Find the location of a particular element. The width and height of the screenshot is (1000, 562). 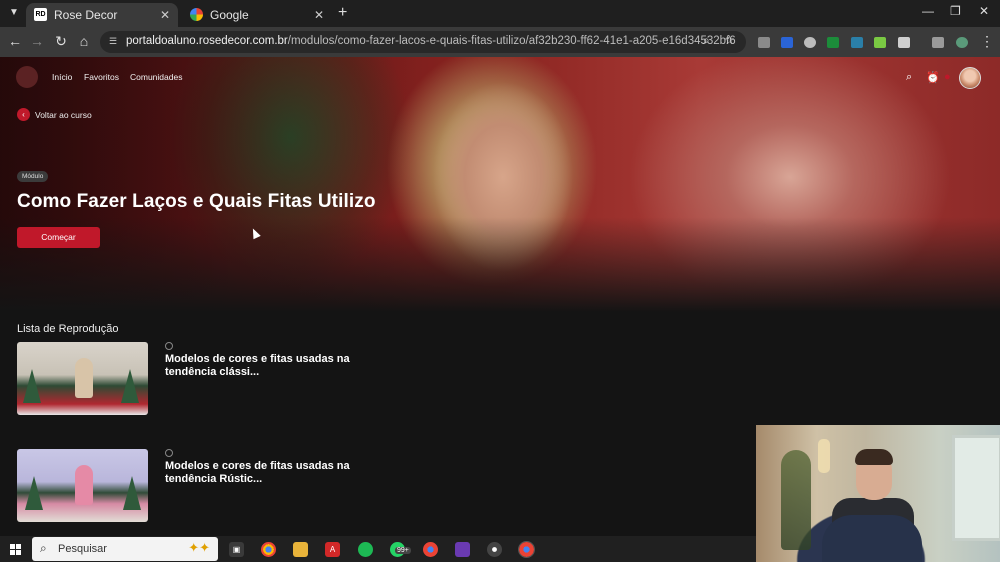

user-avatar is located at coordinates (970, 78).